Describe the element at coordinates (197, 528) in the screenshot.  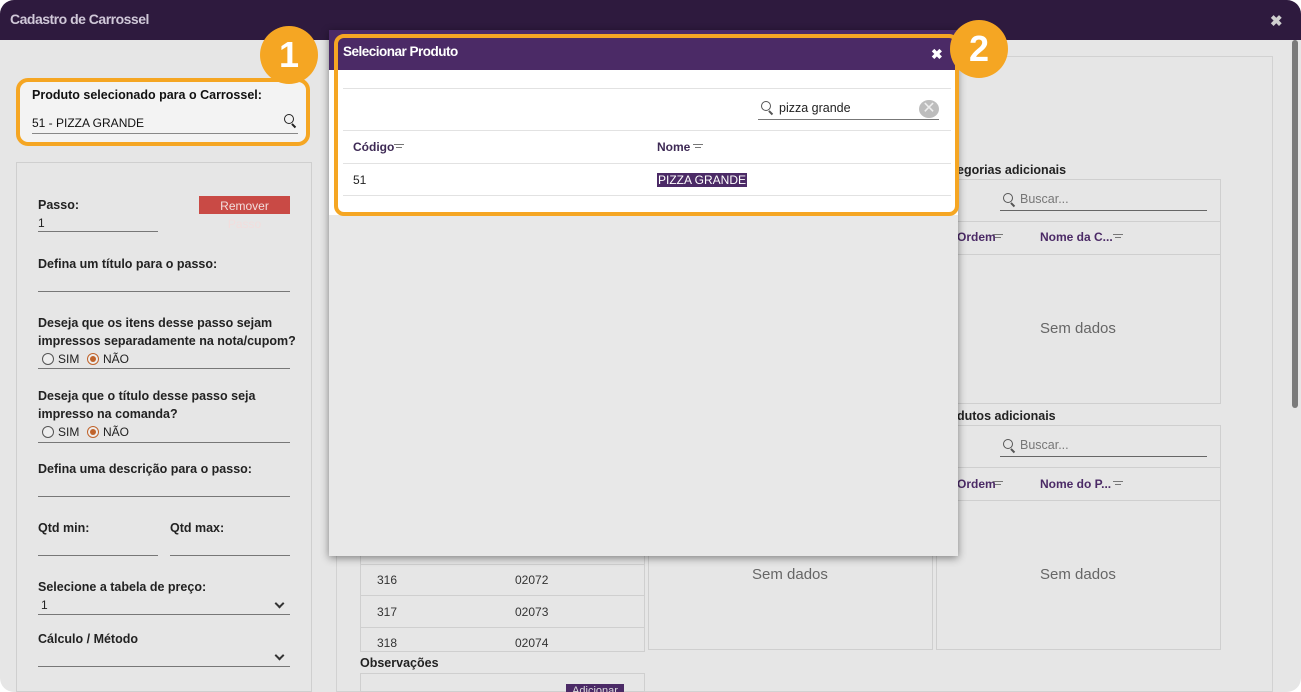
I see `qty-max-label: Qtd max:` at that location.